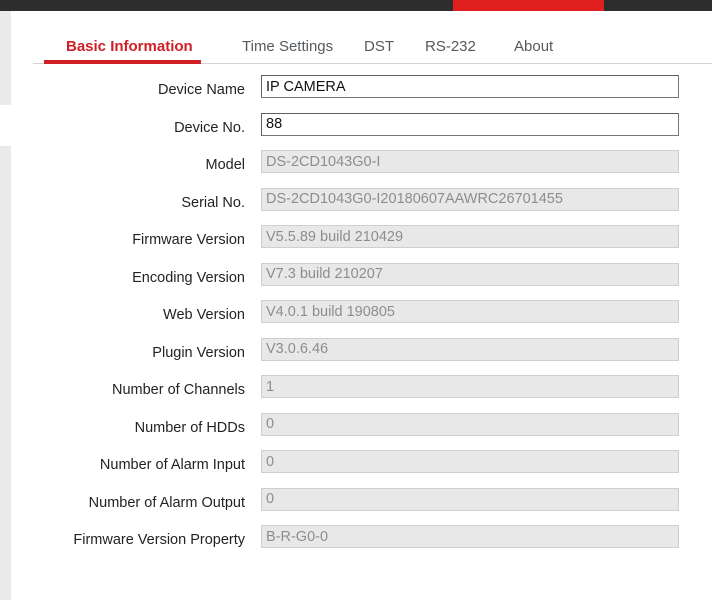 Image resolution: width=712 pixels, height=600 pixels. I want to click on input-device-name, so click(470, 86).